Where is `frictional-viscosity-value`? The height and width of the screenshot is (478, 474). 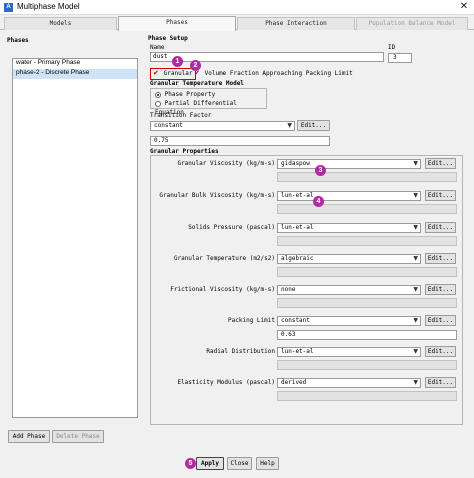 frictional-viscosity-value is located at coordinates (367, 303).